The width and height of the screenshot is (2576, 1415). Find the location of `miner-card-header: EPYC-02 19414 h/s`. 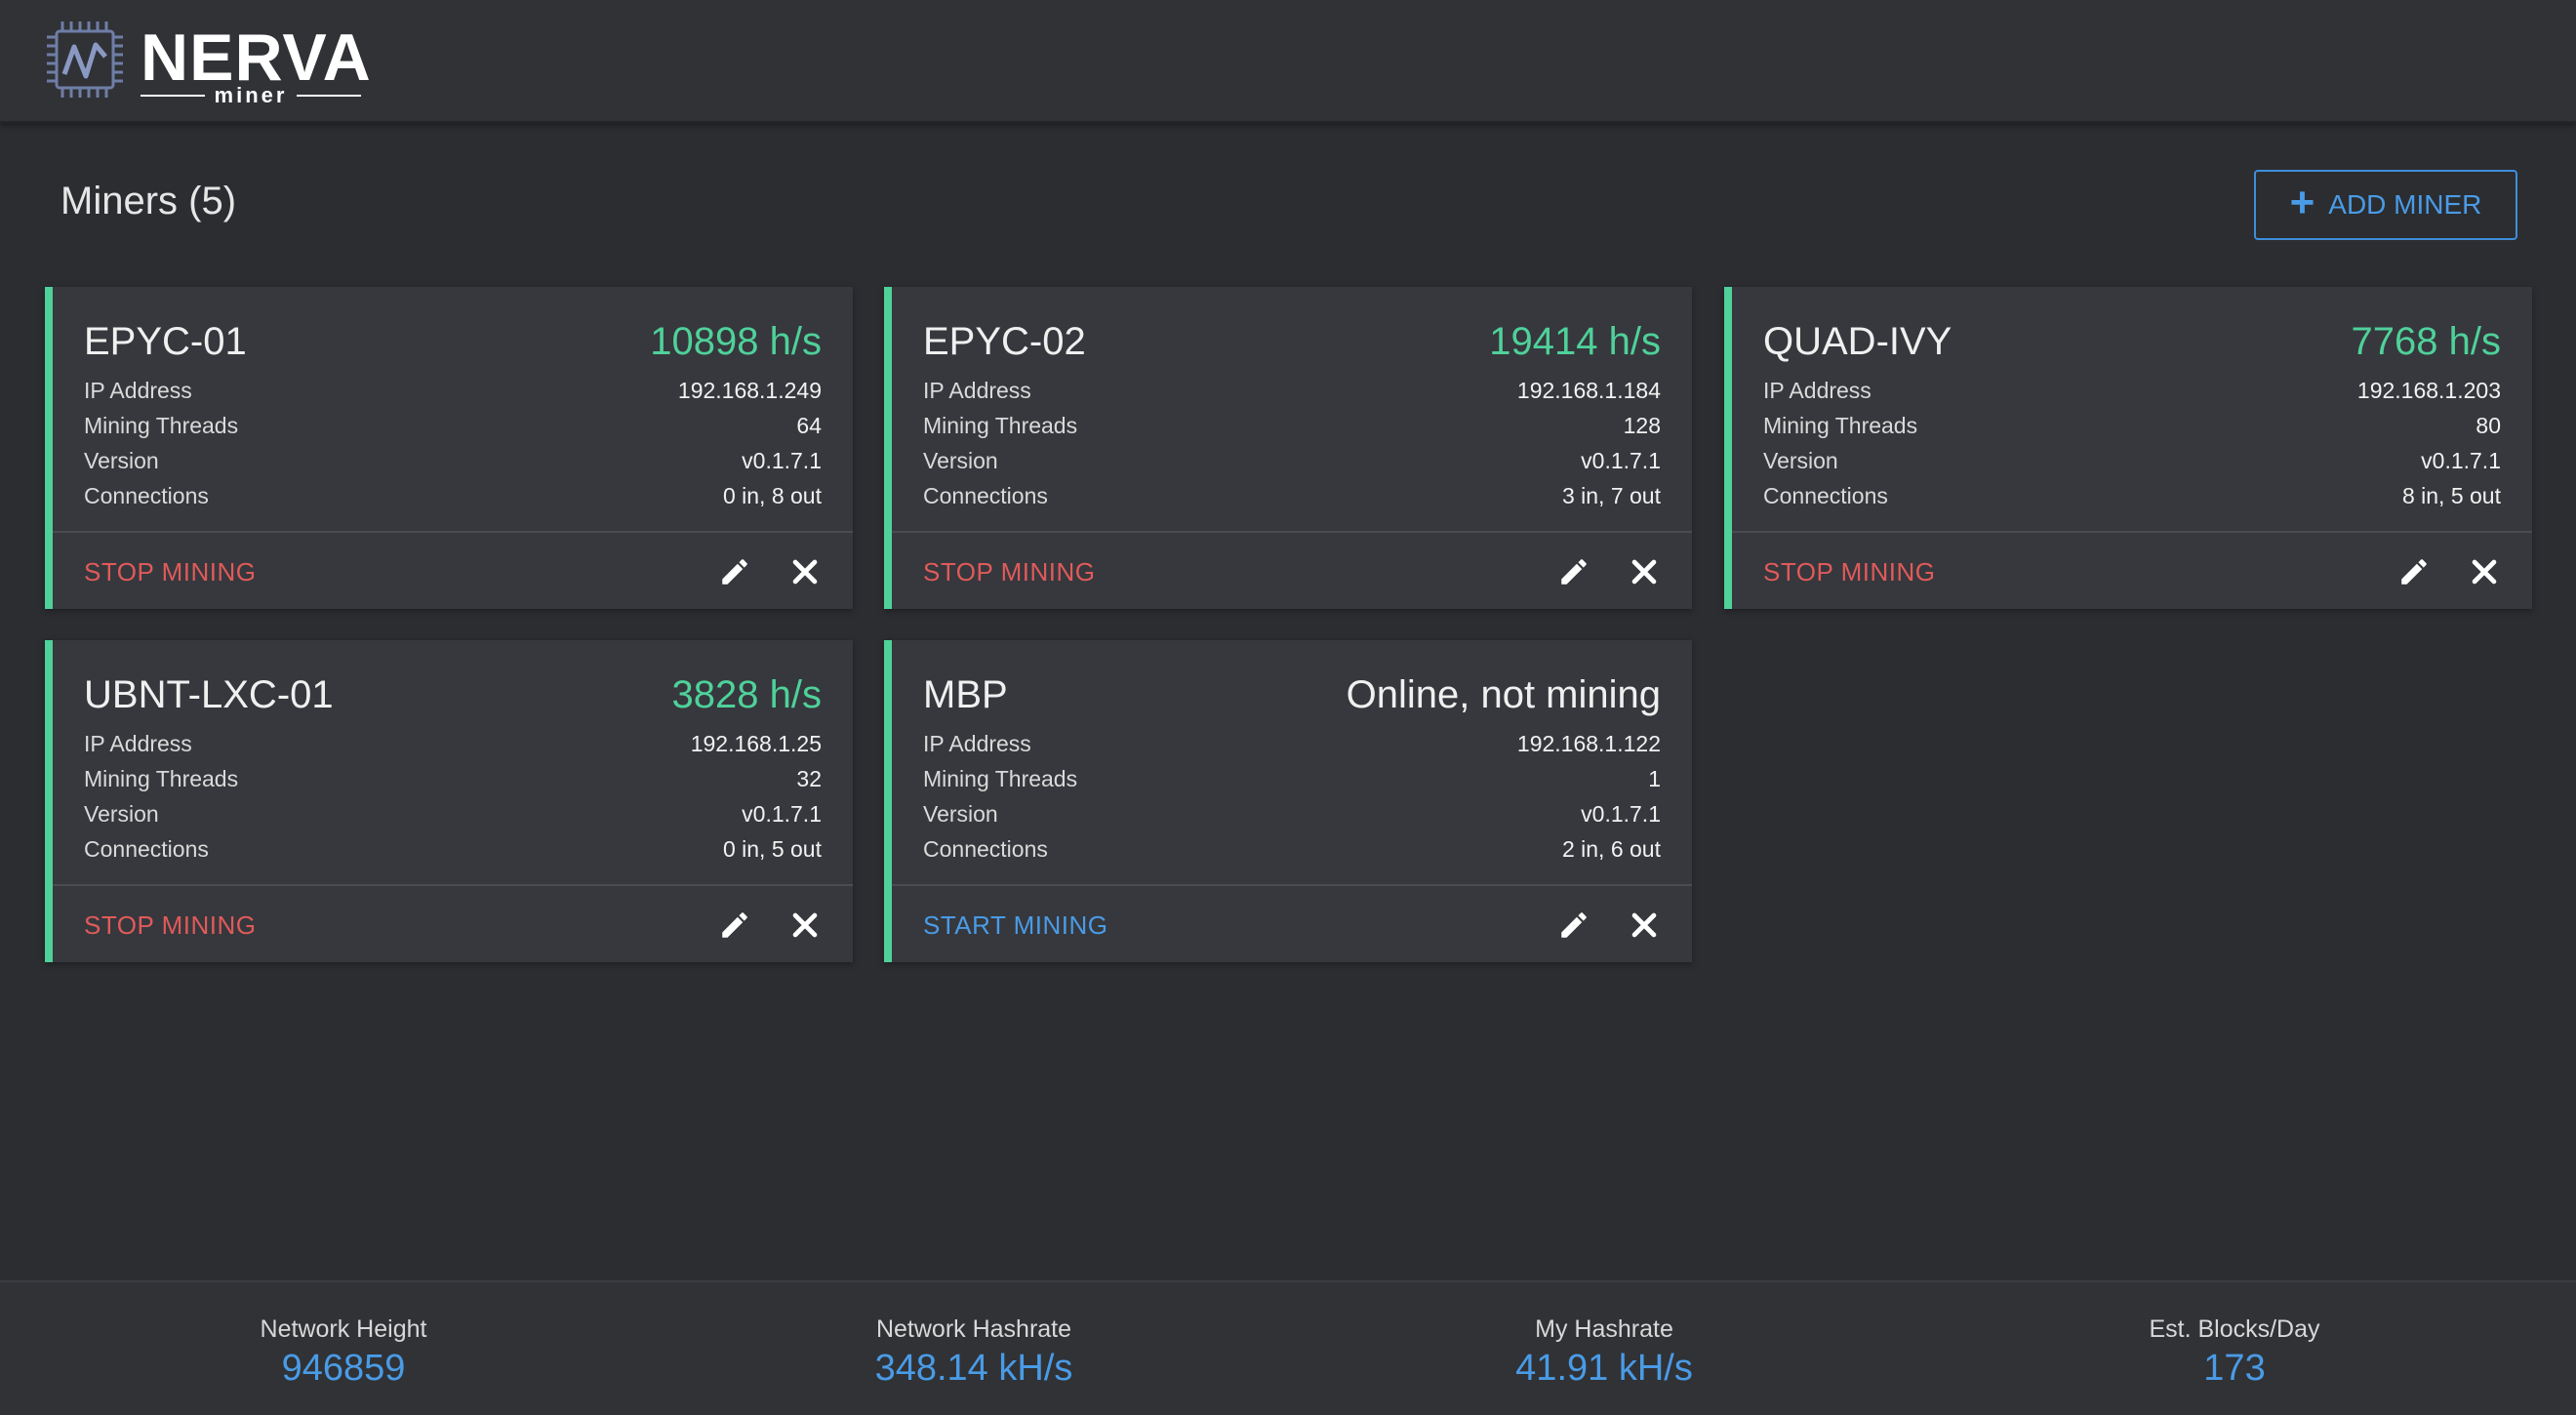

miner-card-header: EPYC-02 19414 h/s is located at coordinates (1292, 341).